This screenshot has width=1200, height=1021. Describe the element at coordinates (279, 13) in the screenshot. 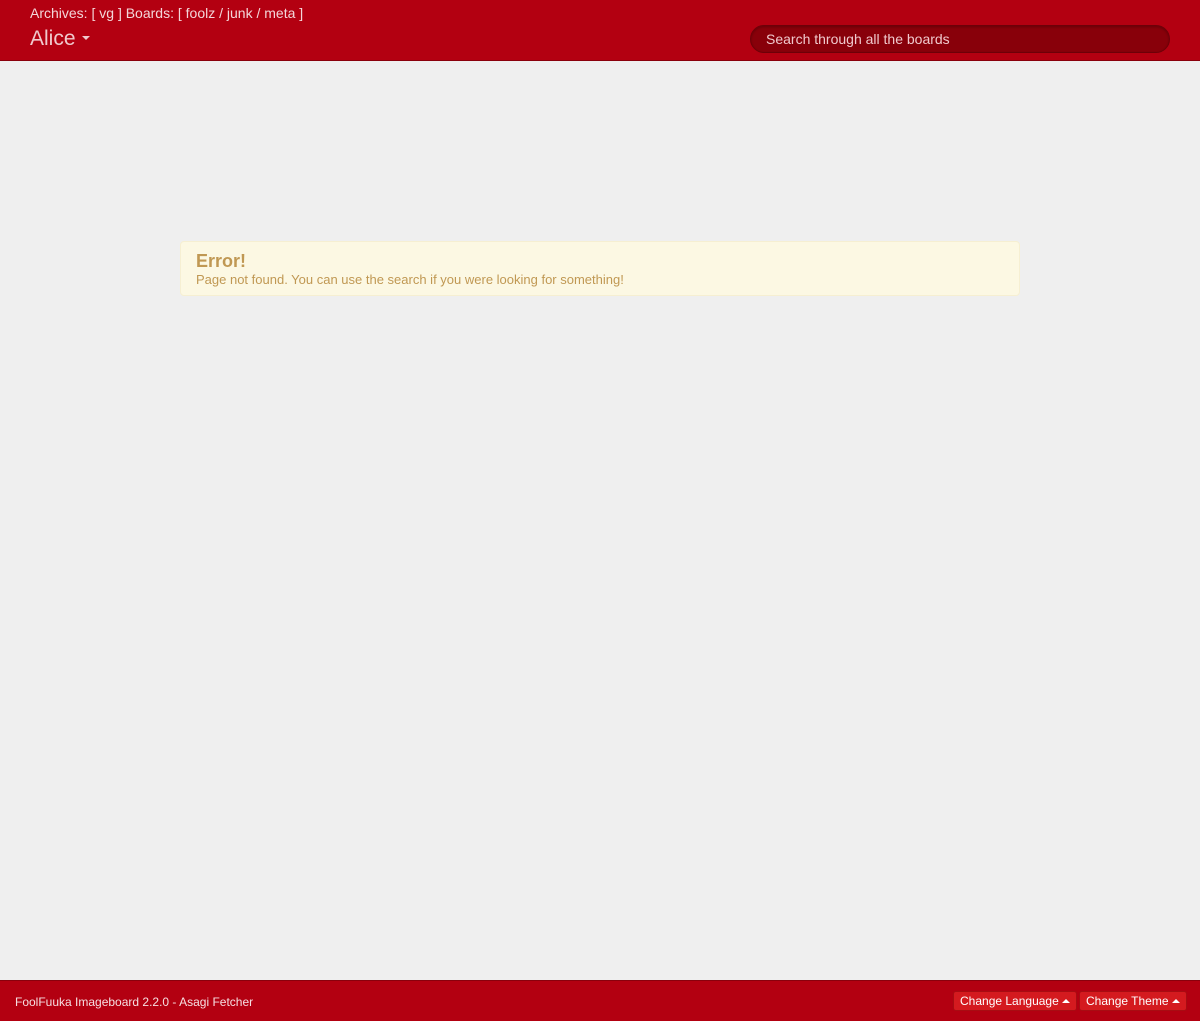

I see `board-link-meta: meta` at that location.